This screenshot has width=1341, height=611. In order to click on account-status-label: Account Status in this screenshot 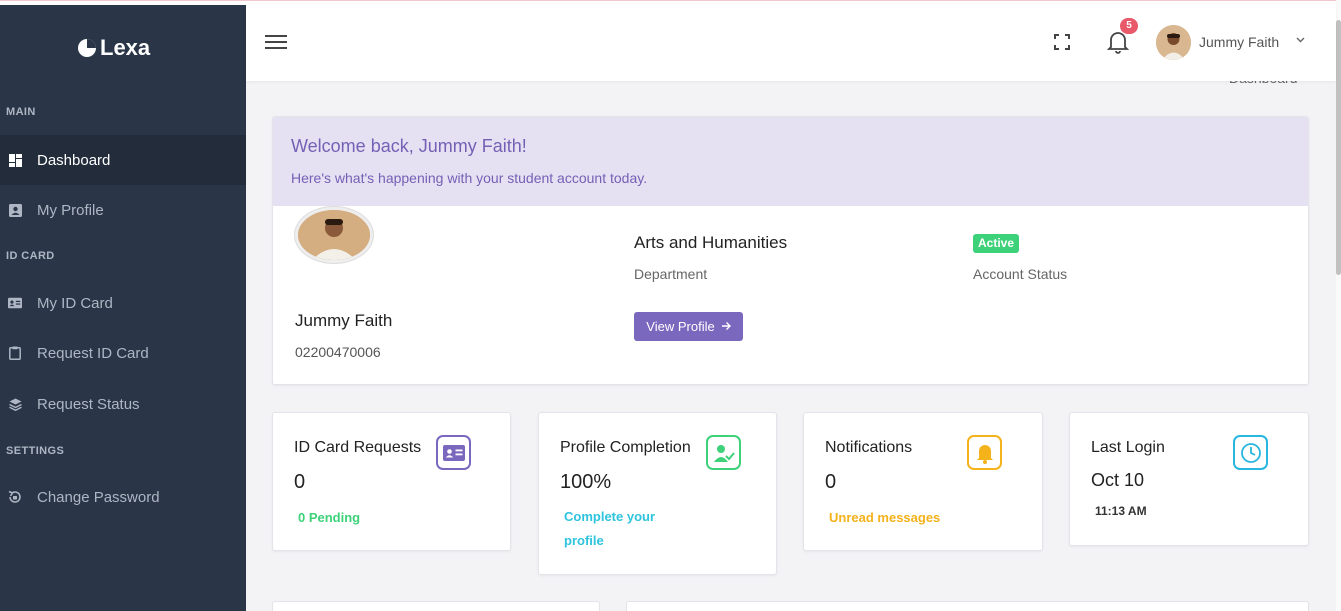, I will do `click(1020, 274)`.